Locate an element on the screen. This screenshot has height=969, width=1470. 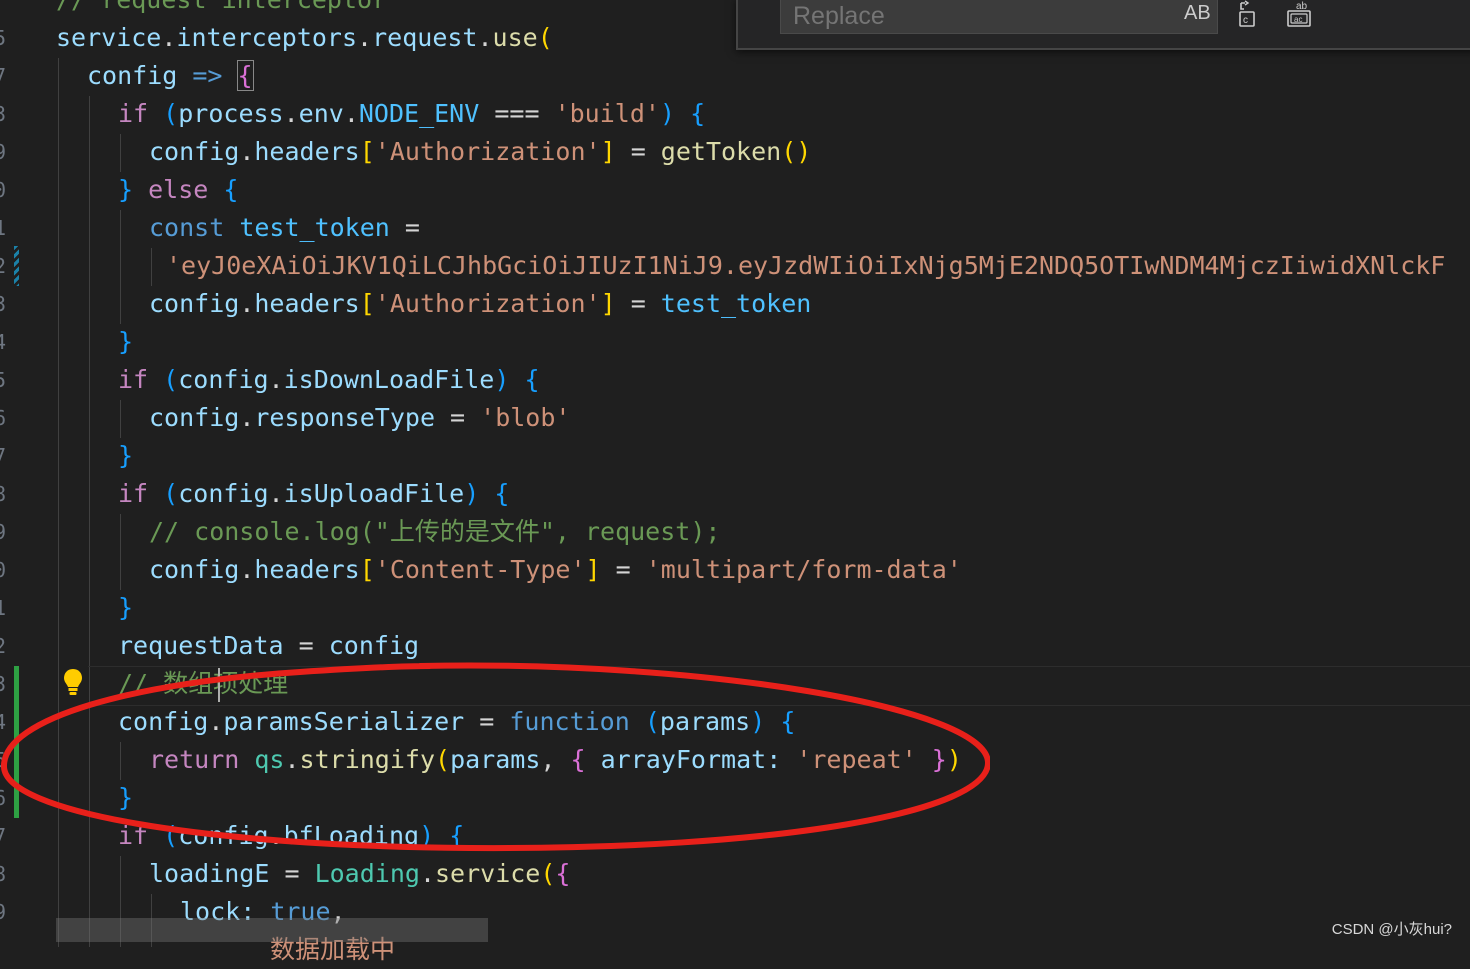
replace-all-icon: ab ac is located at coordinates (1300, 14).